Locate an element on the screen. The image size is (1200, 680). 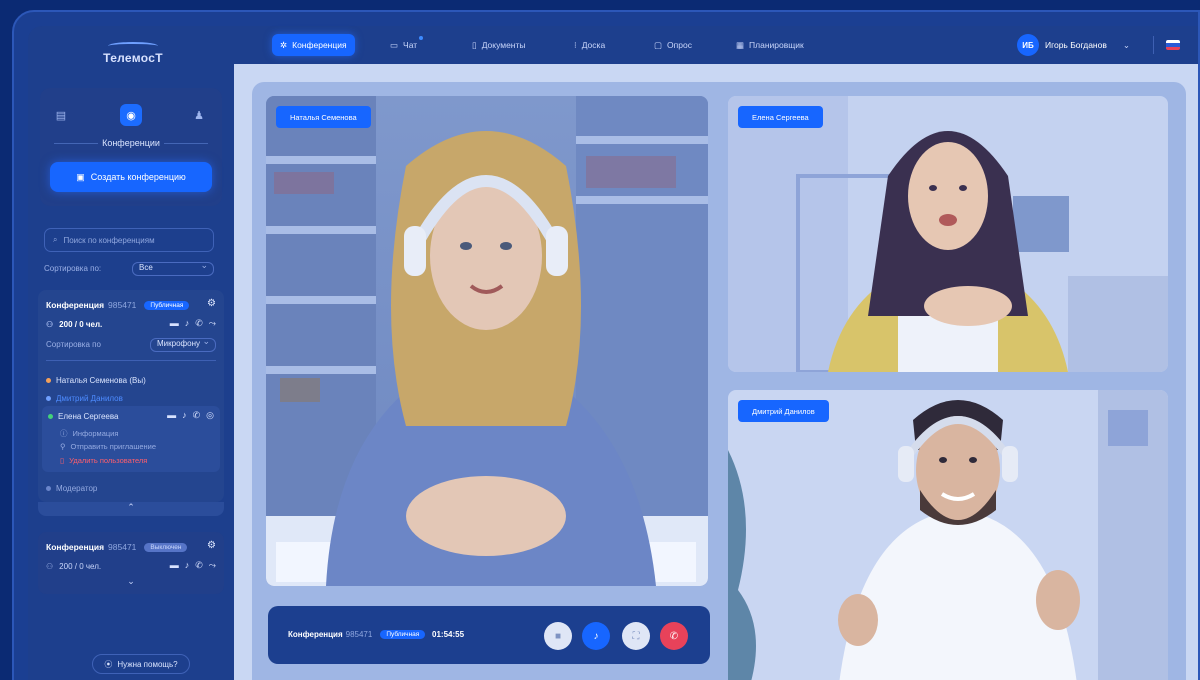
section-title: Конференции is located at coordinates (131, 143).